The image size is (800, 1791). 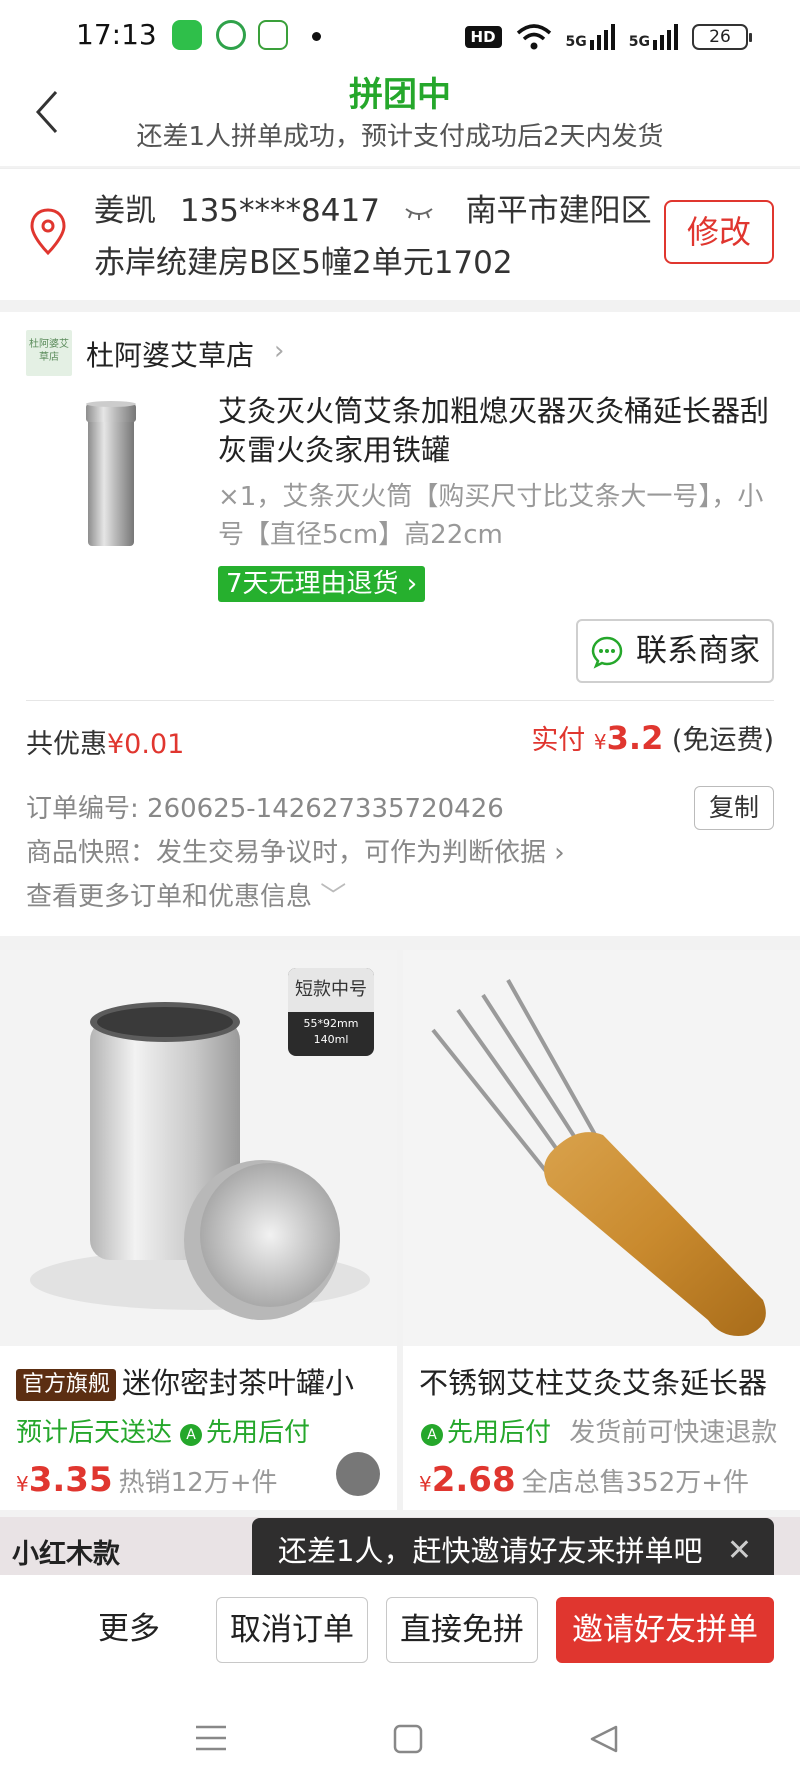 I want to click on recommendation-price: ¥3.35 热销12万+件, so click(x=147, y=1480).